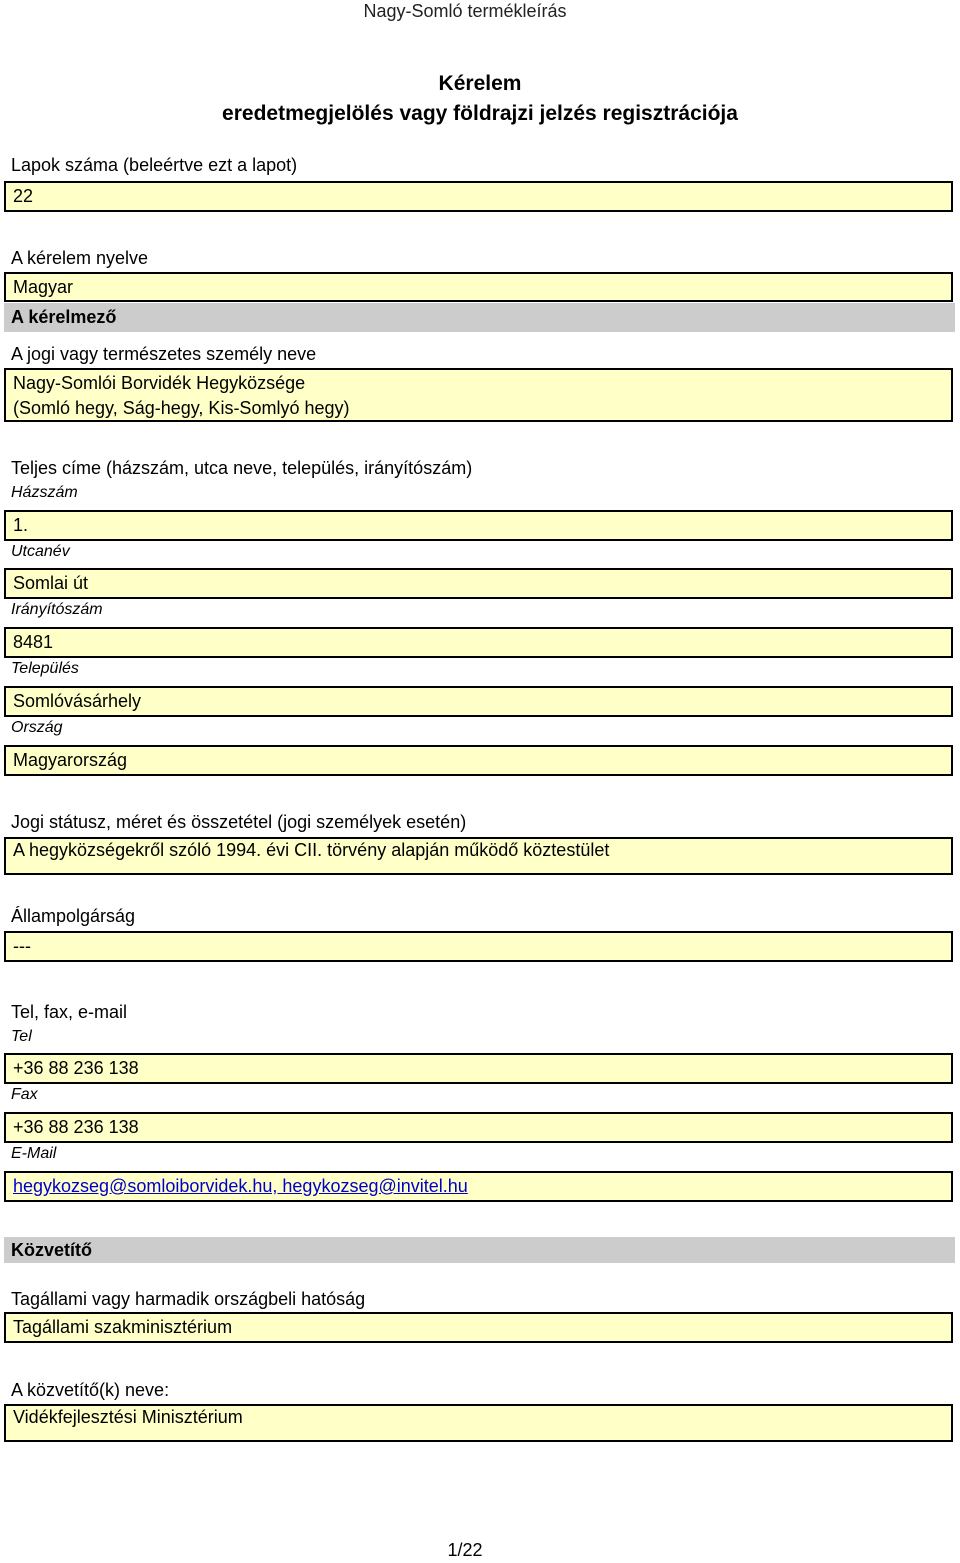  I want to click on language-field: Magyar, so click(478, 287).